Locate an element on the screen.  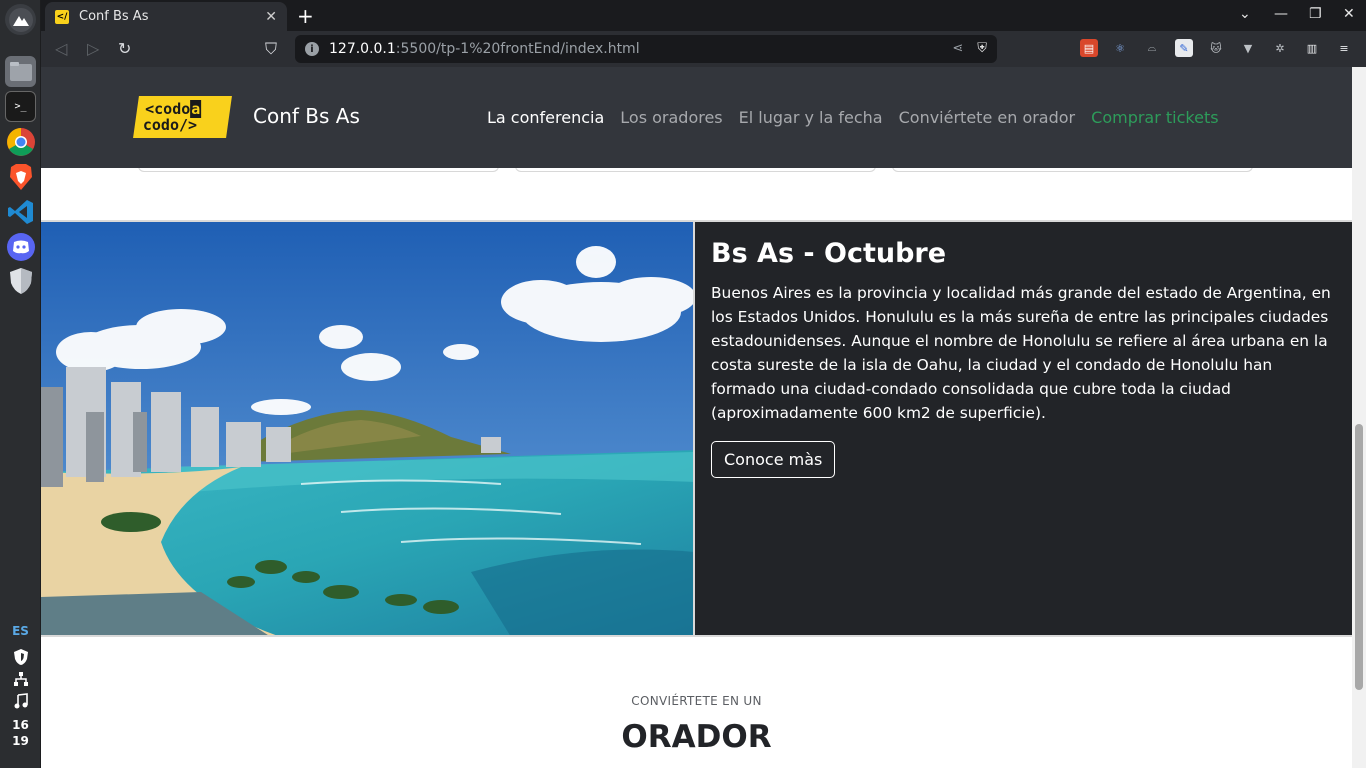
menu-icon: ≡ is located at coordinates (1344, 48).